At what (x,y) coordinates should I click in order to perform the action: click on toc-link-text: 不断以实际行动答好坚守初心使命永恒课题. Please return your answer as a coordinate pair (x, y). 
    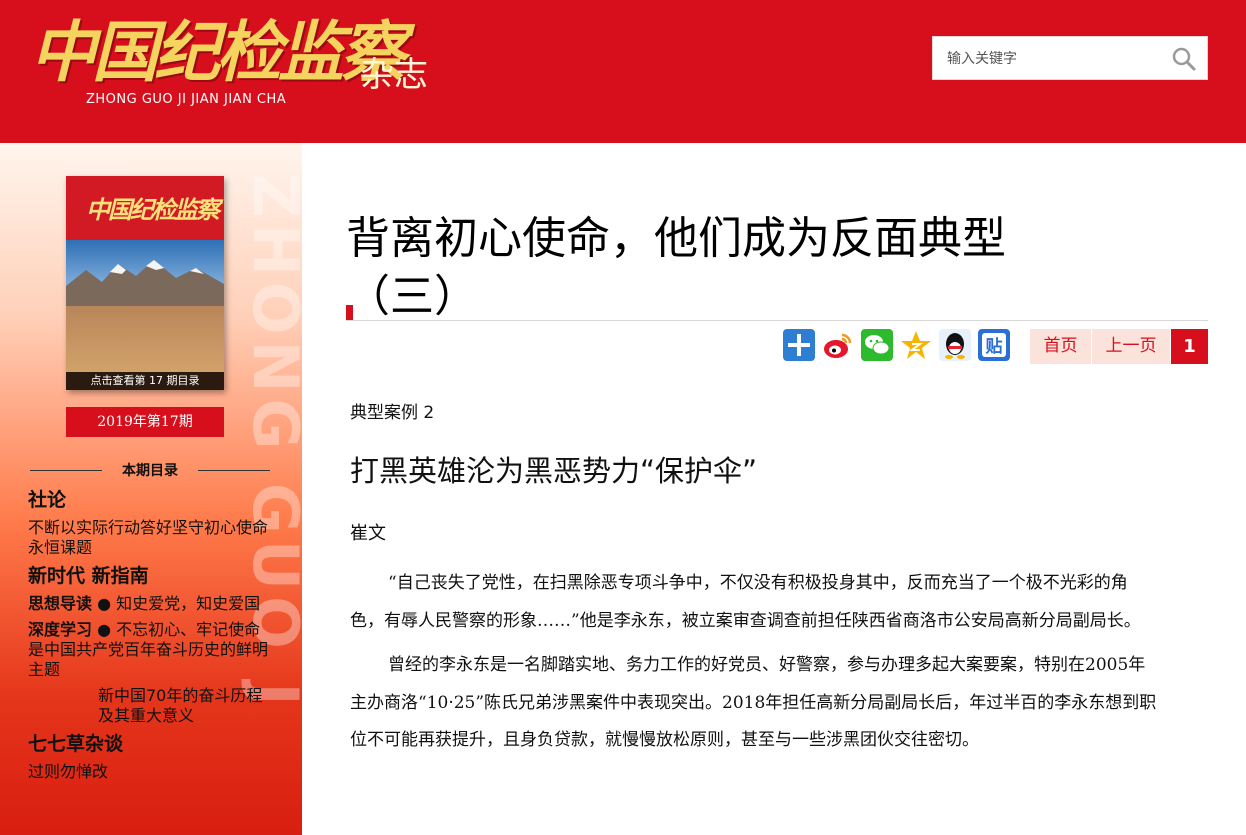
    Looking at the image, I should click on (148, 537).